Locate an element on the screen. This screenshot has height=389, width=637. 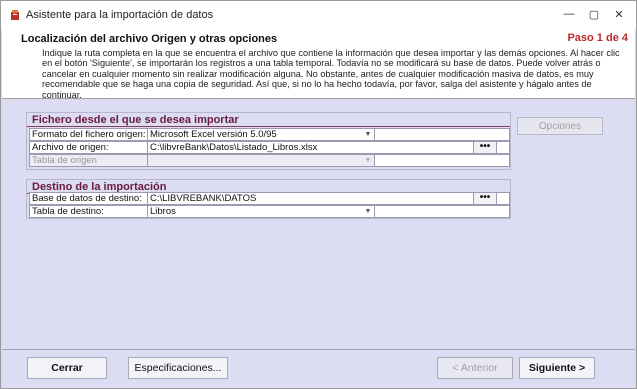
minimize-icon: — is located at coordinates (569, 14).